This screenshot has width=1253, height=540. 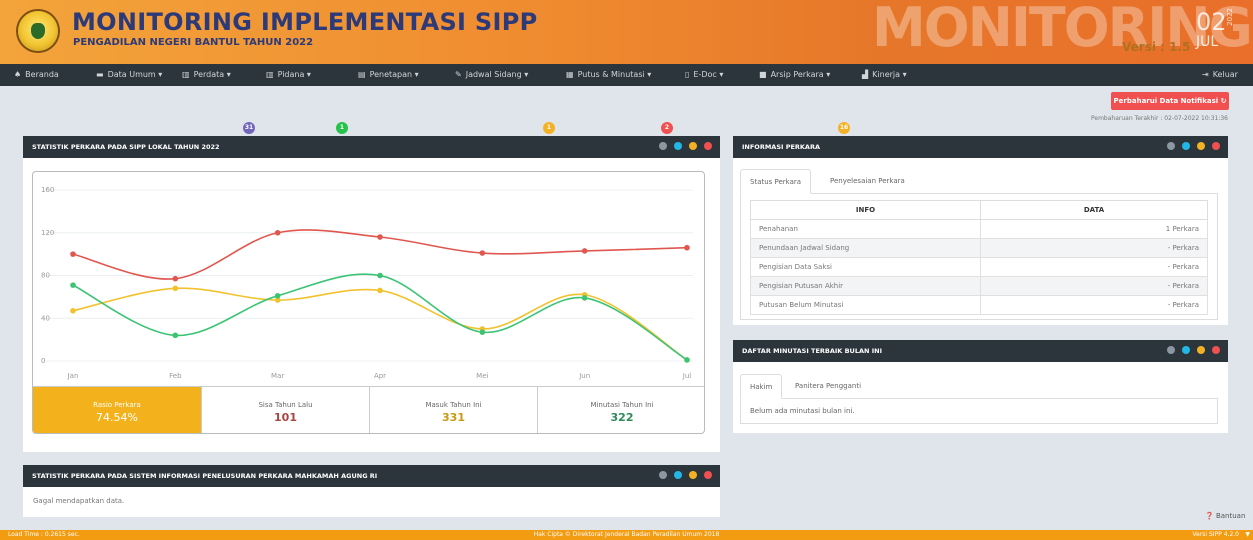 What do you see at coordinates (979, 386) in the screenshot?
I see `minutasi-tabs: Hakim Panitera Pengganti` at bounding box center [979, 386].